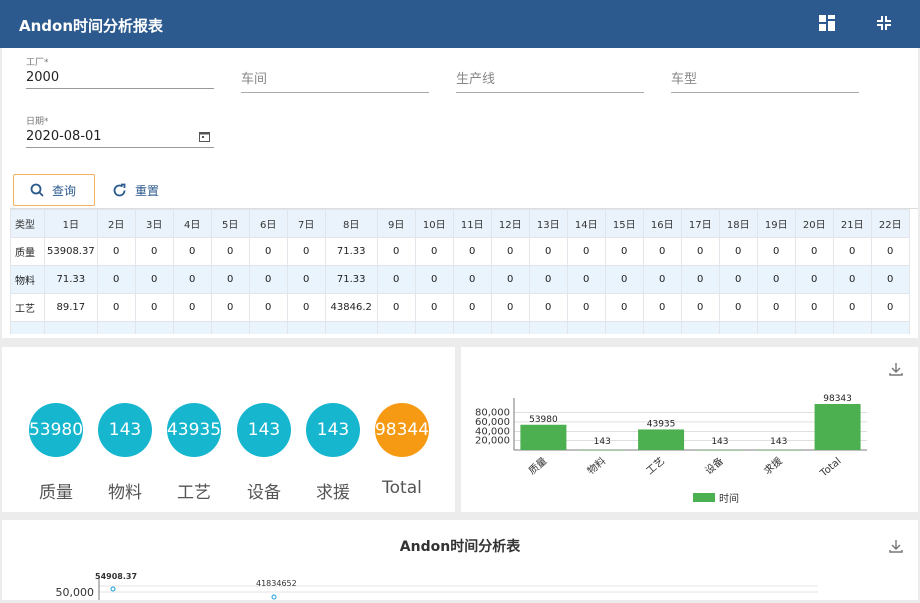  I want to click on model-field: 车型, so click(765, 74).